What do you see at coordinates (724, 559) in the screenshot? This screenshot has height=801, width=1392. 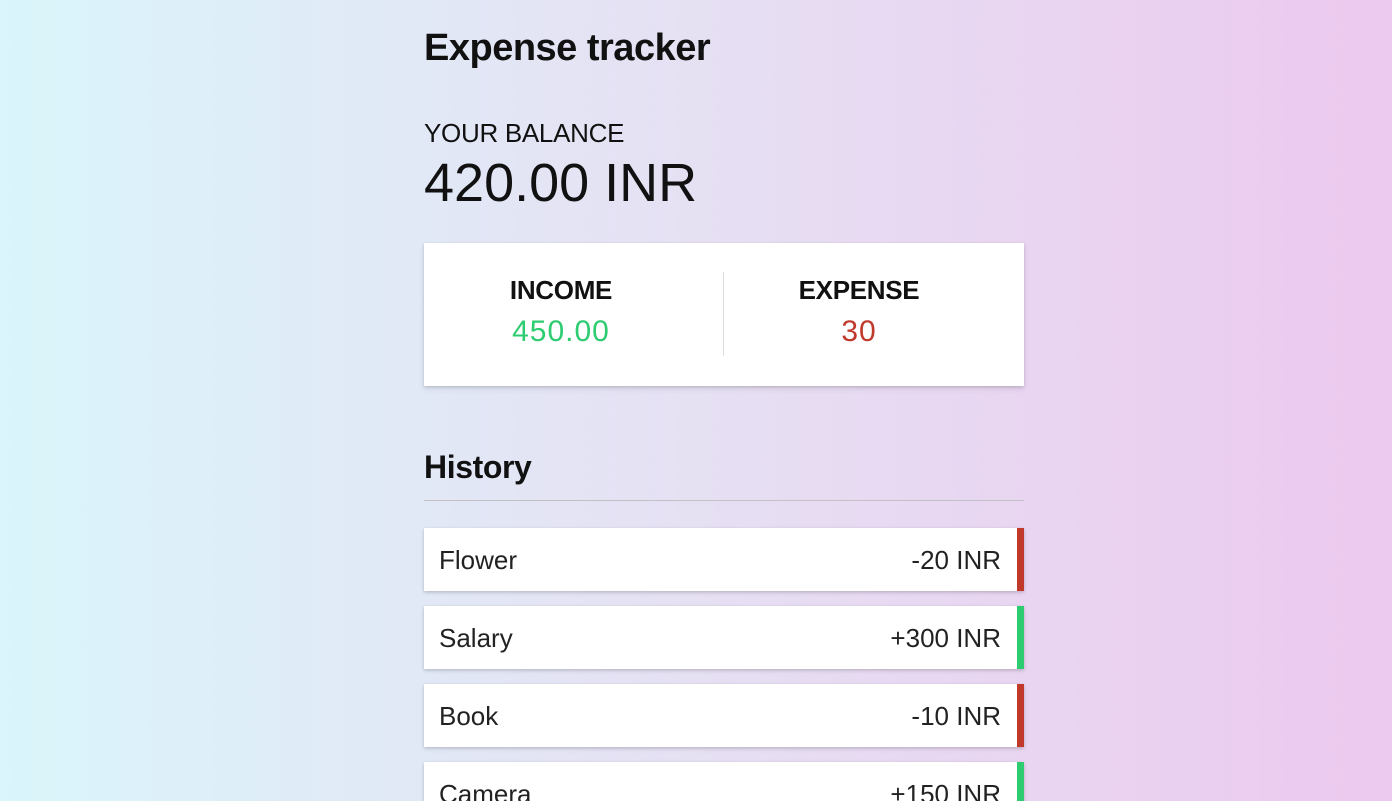 I see `history-item: Flower -20 INR` at bounding box center [724, 559].